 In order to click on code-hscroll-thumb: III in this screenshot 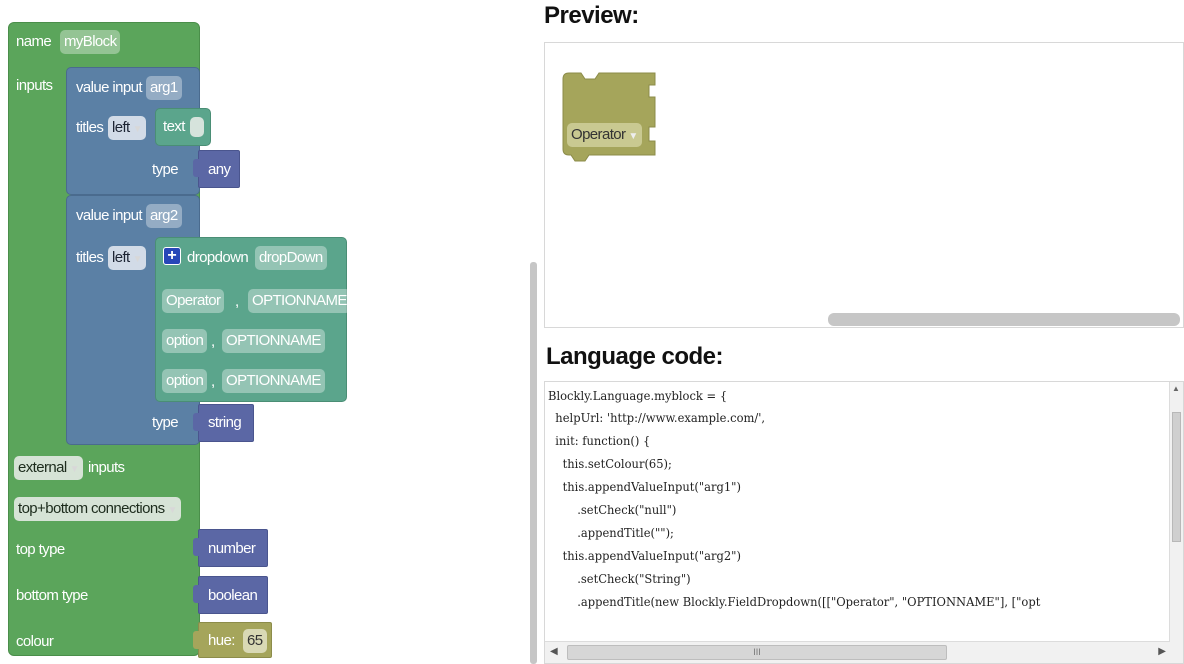, I will do `click(757, 652)`.